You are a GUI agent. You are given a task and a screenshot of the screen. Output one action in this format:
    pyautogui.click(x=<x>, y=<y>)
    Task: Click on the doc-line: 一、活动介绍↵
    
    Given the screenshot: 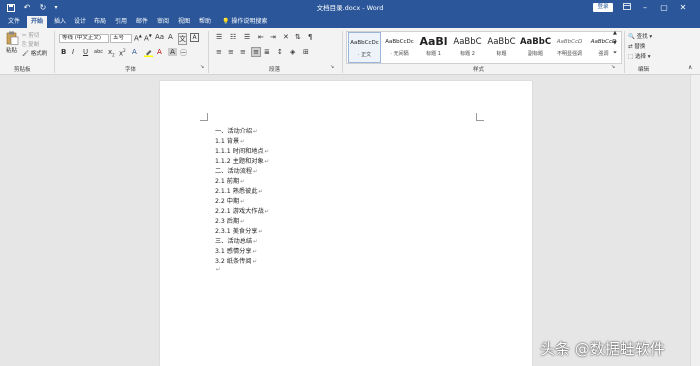 What is the action you would take?
    pyautogui.click(x=236, y=130)
    